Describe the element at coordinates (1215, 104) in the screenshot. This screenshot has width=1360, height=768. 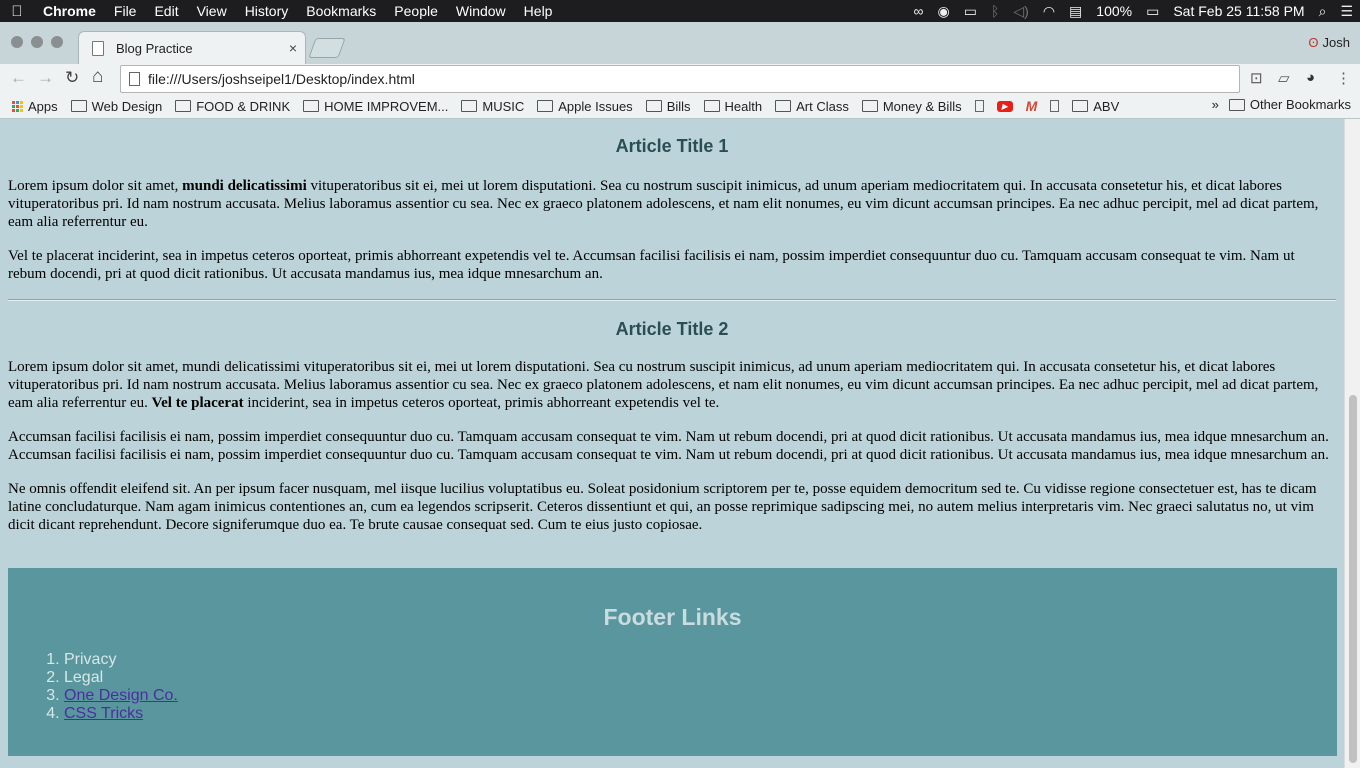
I see `bookmarks-overflow-button: »` at that location.